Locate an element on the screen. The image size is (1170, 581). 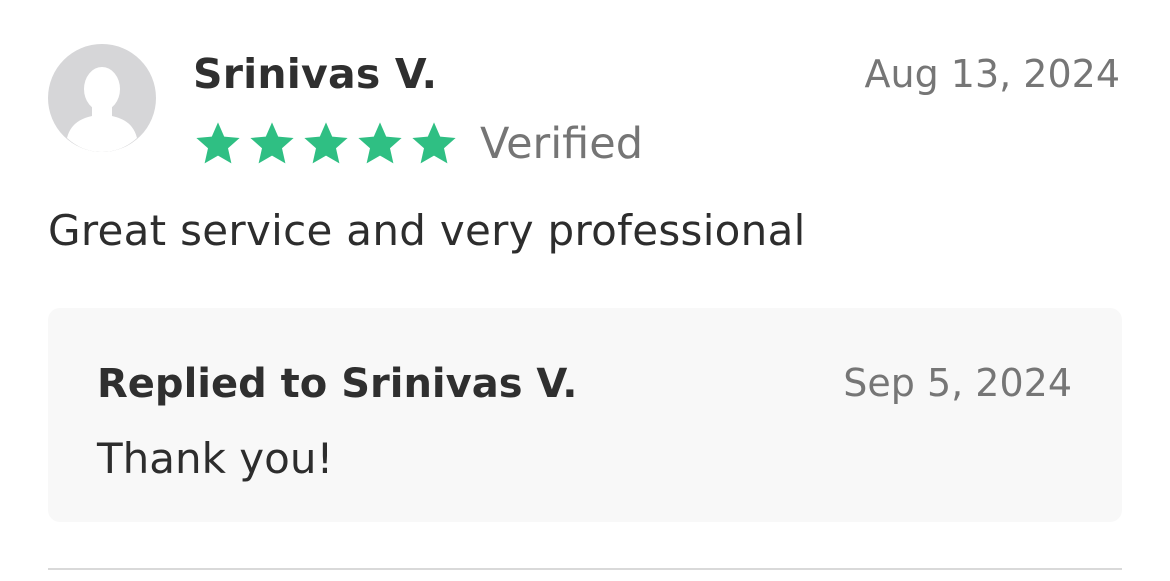
reply-date: Sep 5, 2024 is located at coordinates (957, 383).